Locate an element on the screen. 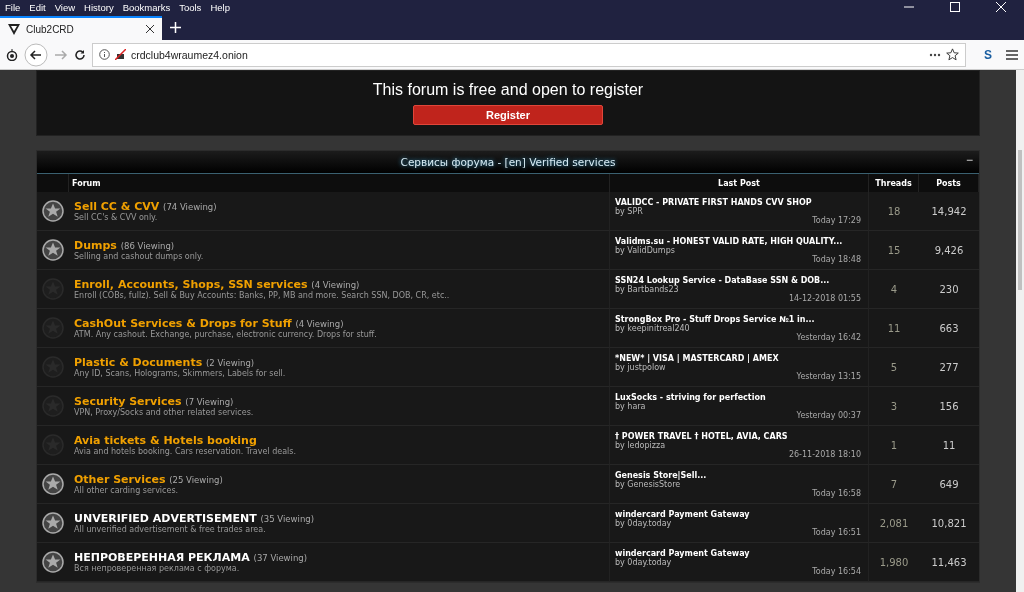 This screenshot has height=592, width=1024. forum-description: Вся непроверенная реклама с форума. is located at coordinates (157, 568).